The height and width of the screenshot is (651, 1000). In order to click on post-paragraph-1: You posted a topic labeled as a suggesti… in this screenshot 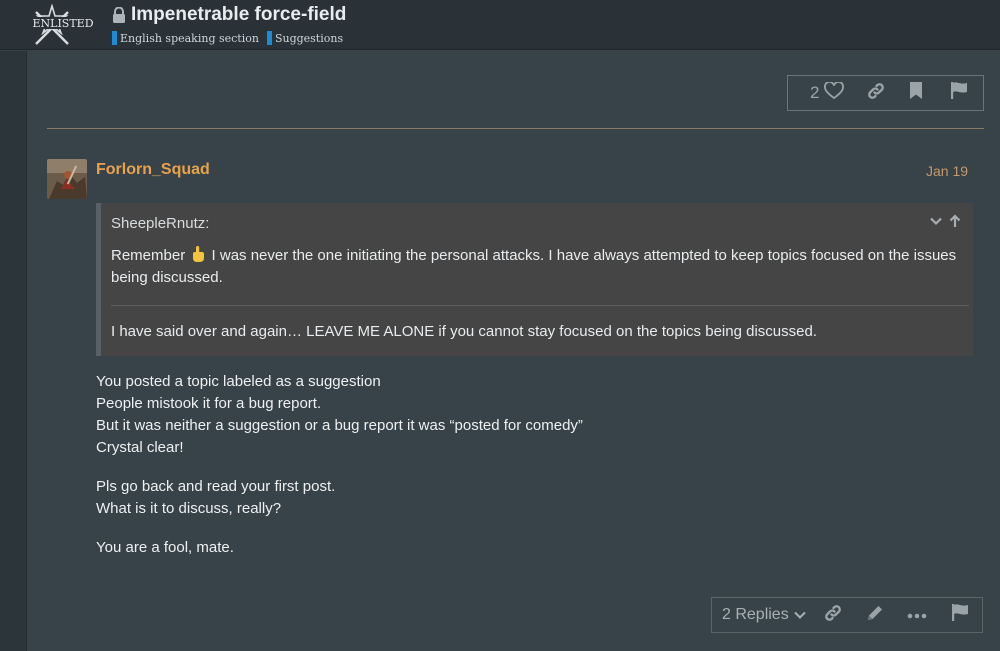, I will do `click(536, 415)`.